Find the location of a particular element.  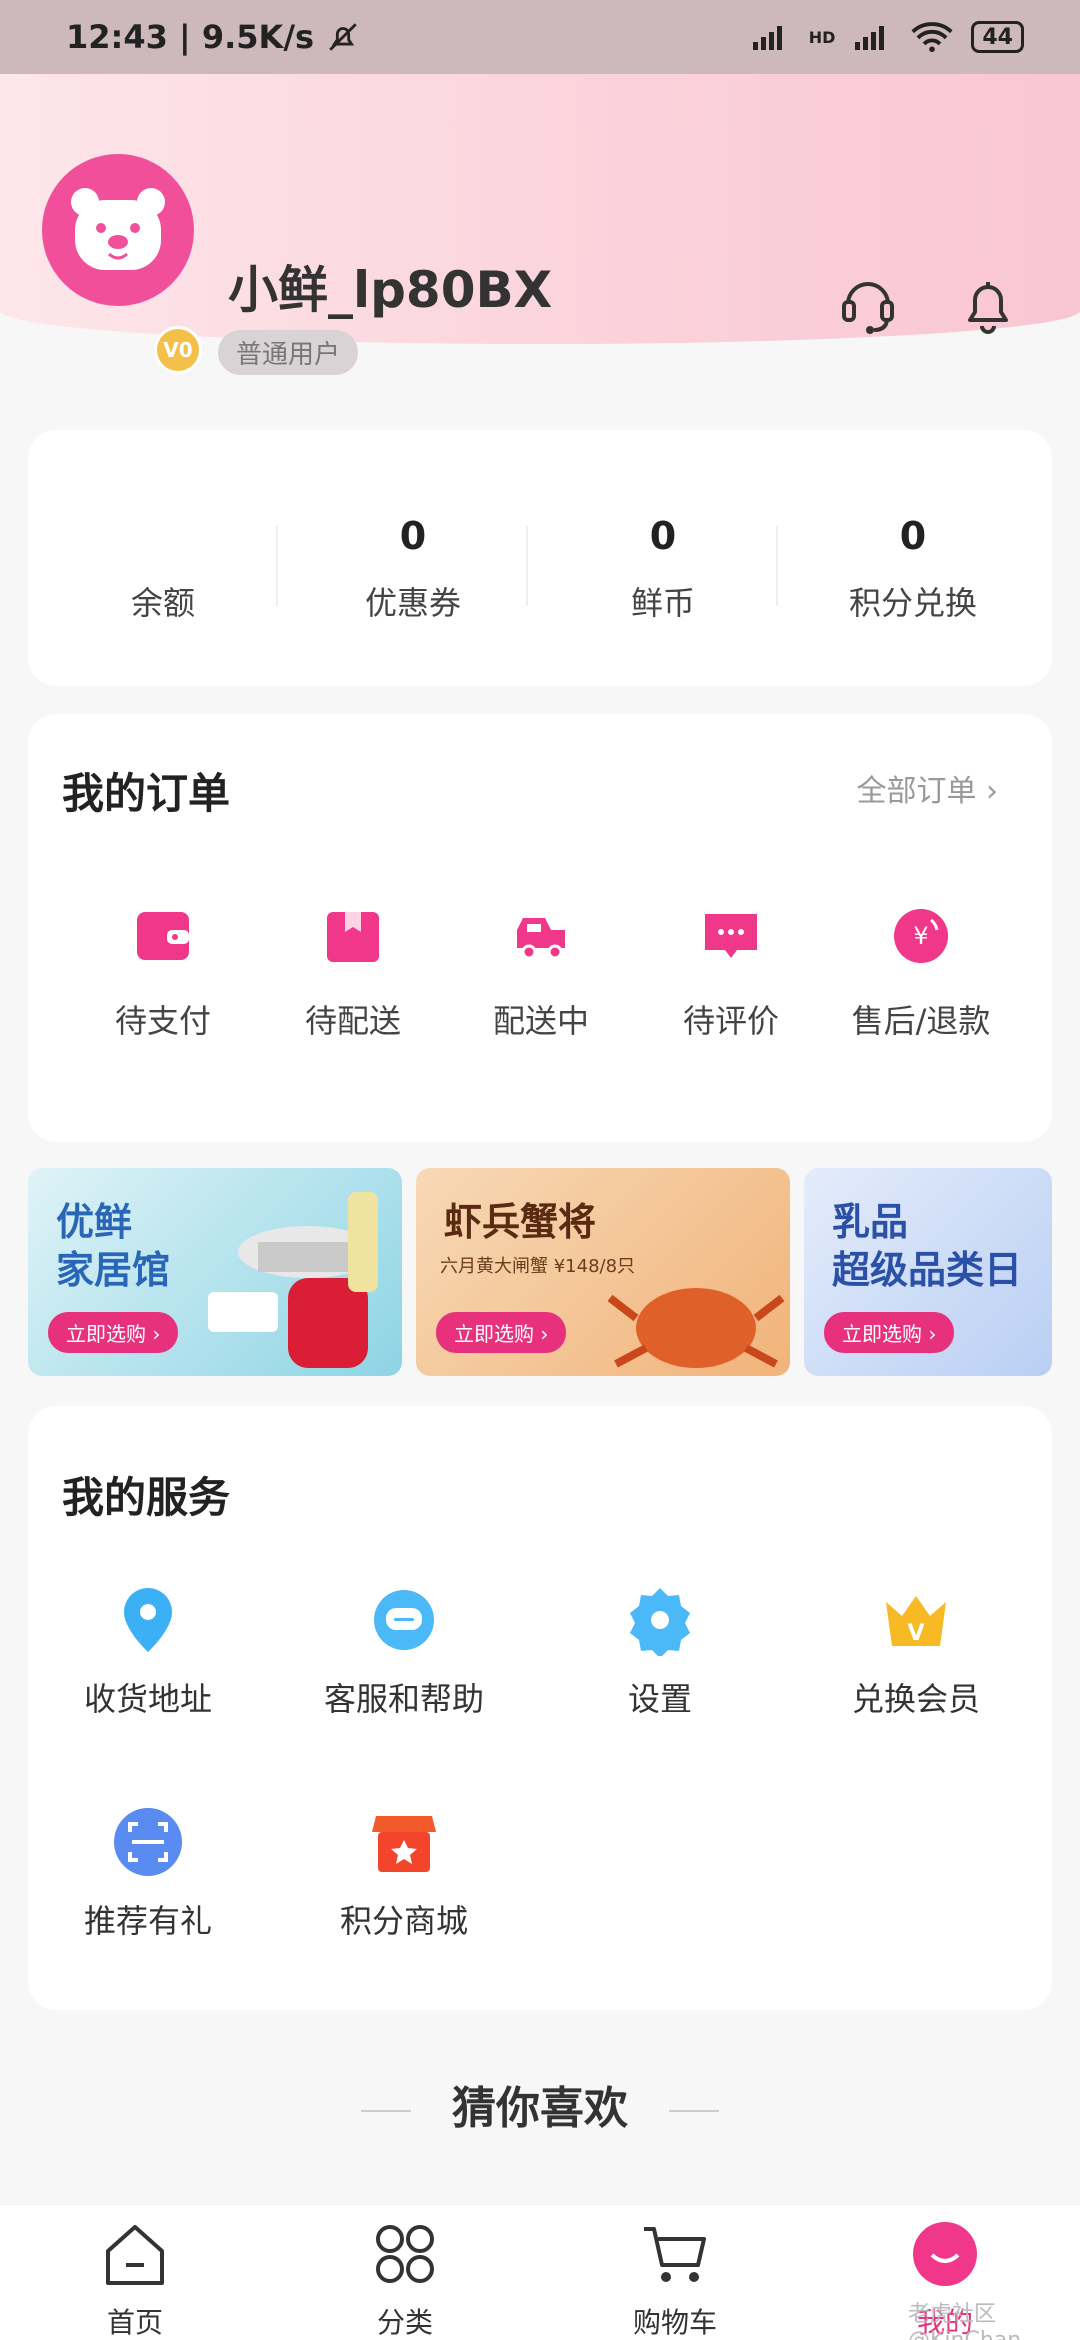

tab-label: 分类 is located at coordinates (404, 2322).